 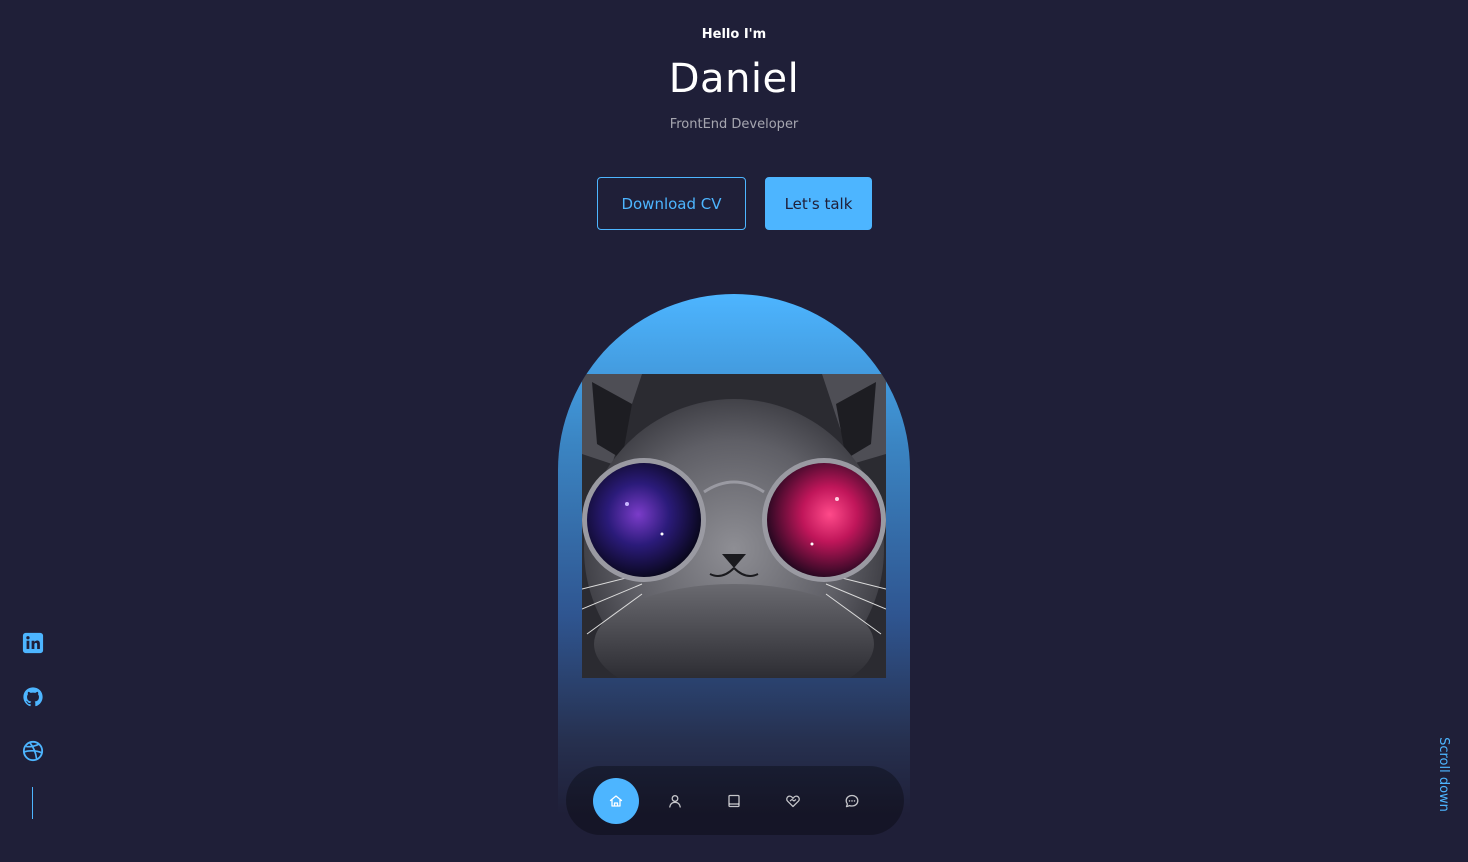 I want to click on nav-item-about, so click(x=675, y=801).